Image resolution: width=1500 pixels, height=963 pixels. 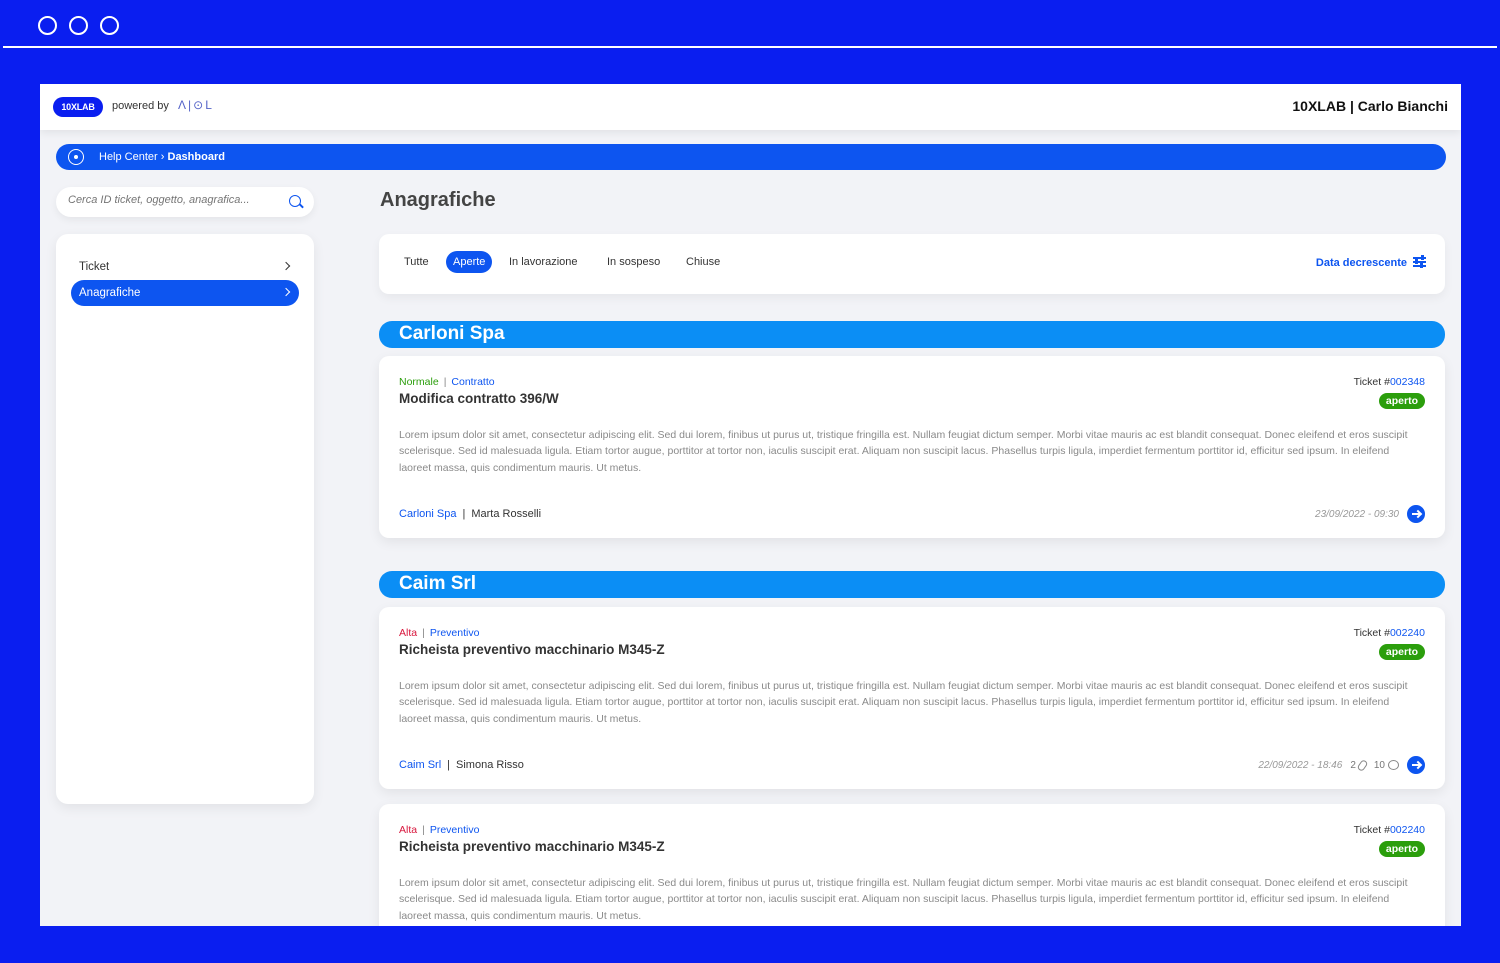 I want to click on contact-name: Marta Rosselli, so click(x=506, y=514).